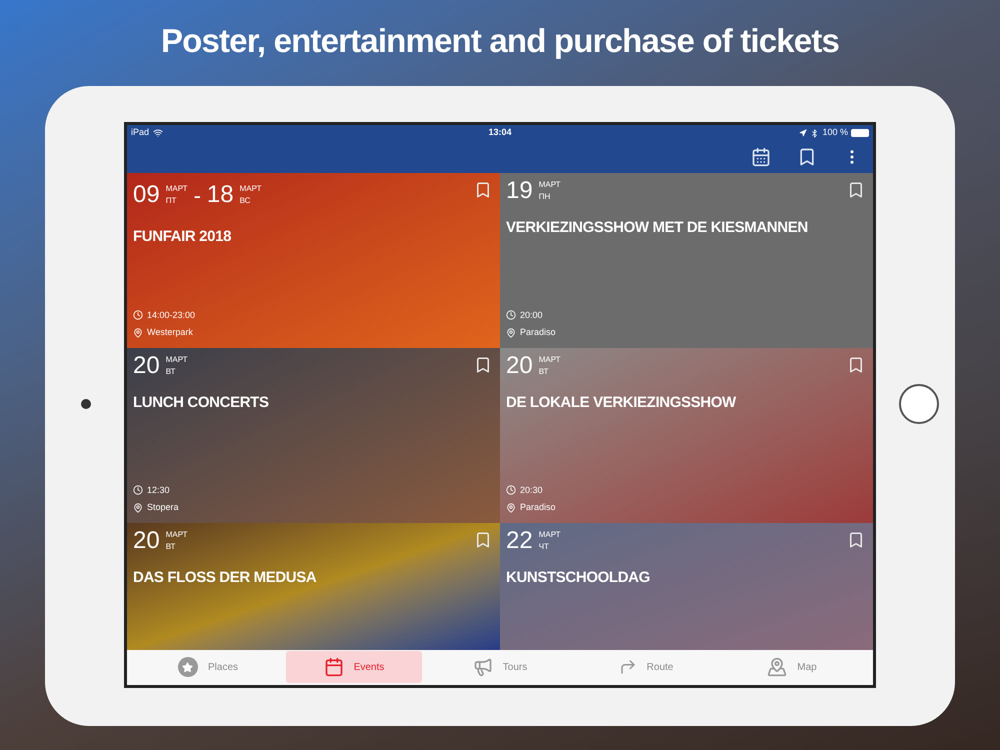 The height and width of the screenshot is (750, 1000). Describe the element at coordinates (220, 195) in the screenshot. I see `date-day: 18` at that location.